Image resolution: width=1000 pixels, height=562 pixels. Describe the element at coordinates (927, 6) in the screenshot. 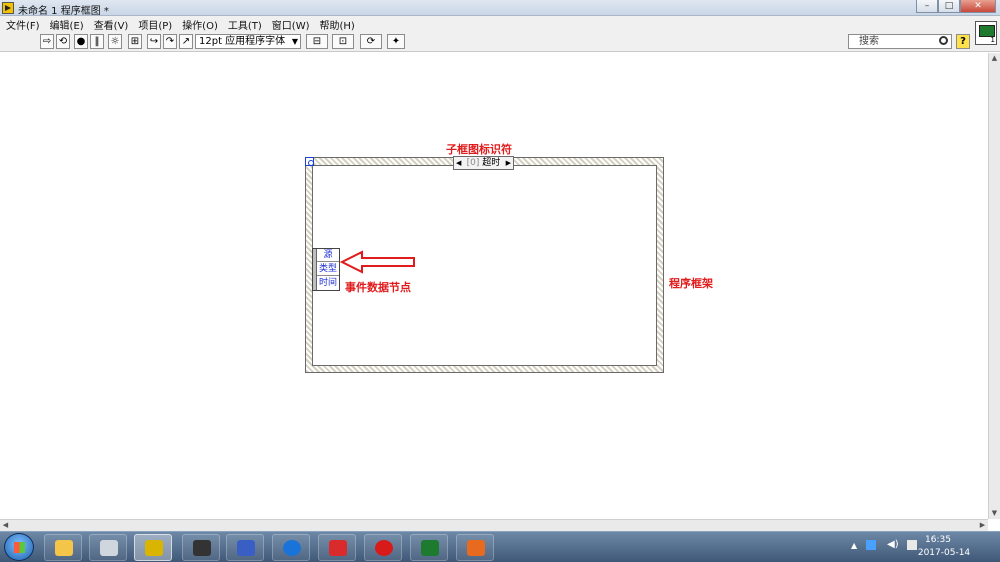

I see `minimize-button: –` at that location.